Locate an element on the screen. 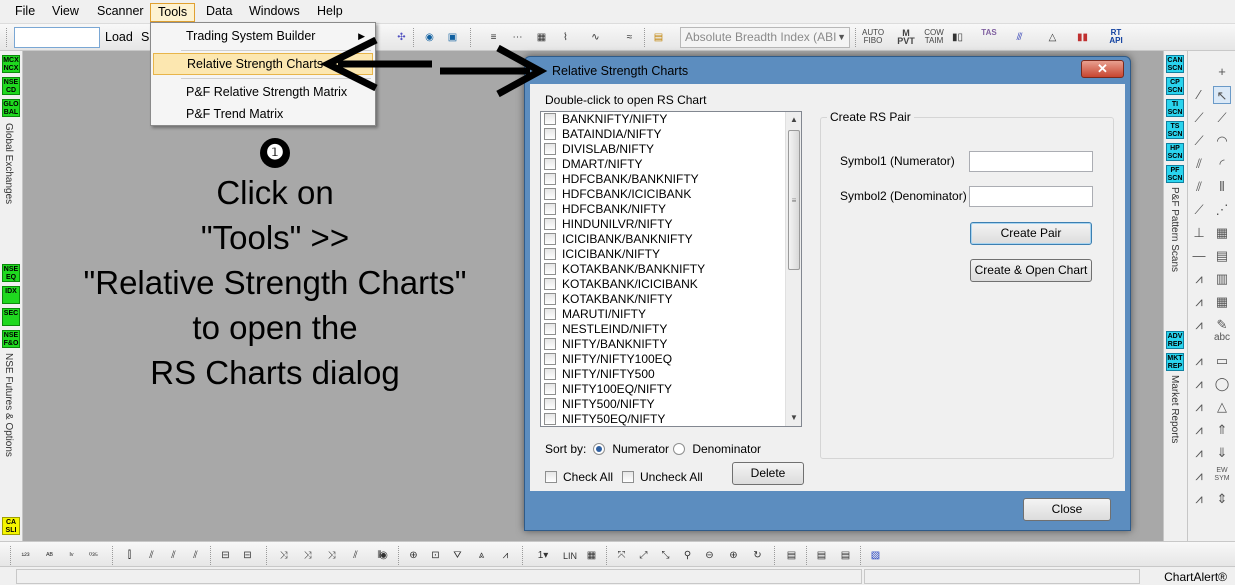 This screenshot has height=585, width=1235. rs-pair-item: NIFTY500/NIFTY is located at coordinates (671, 404).